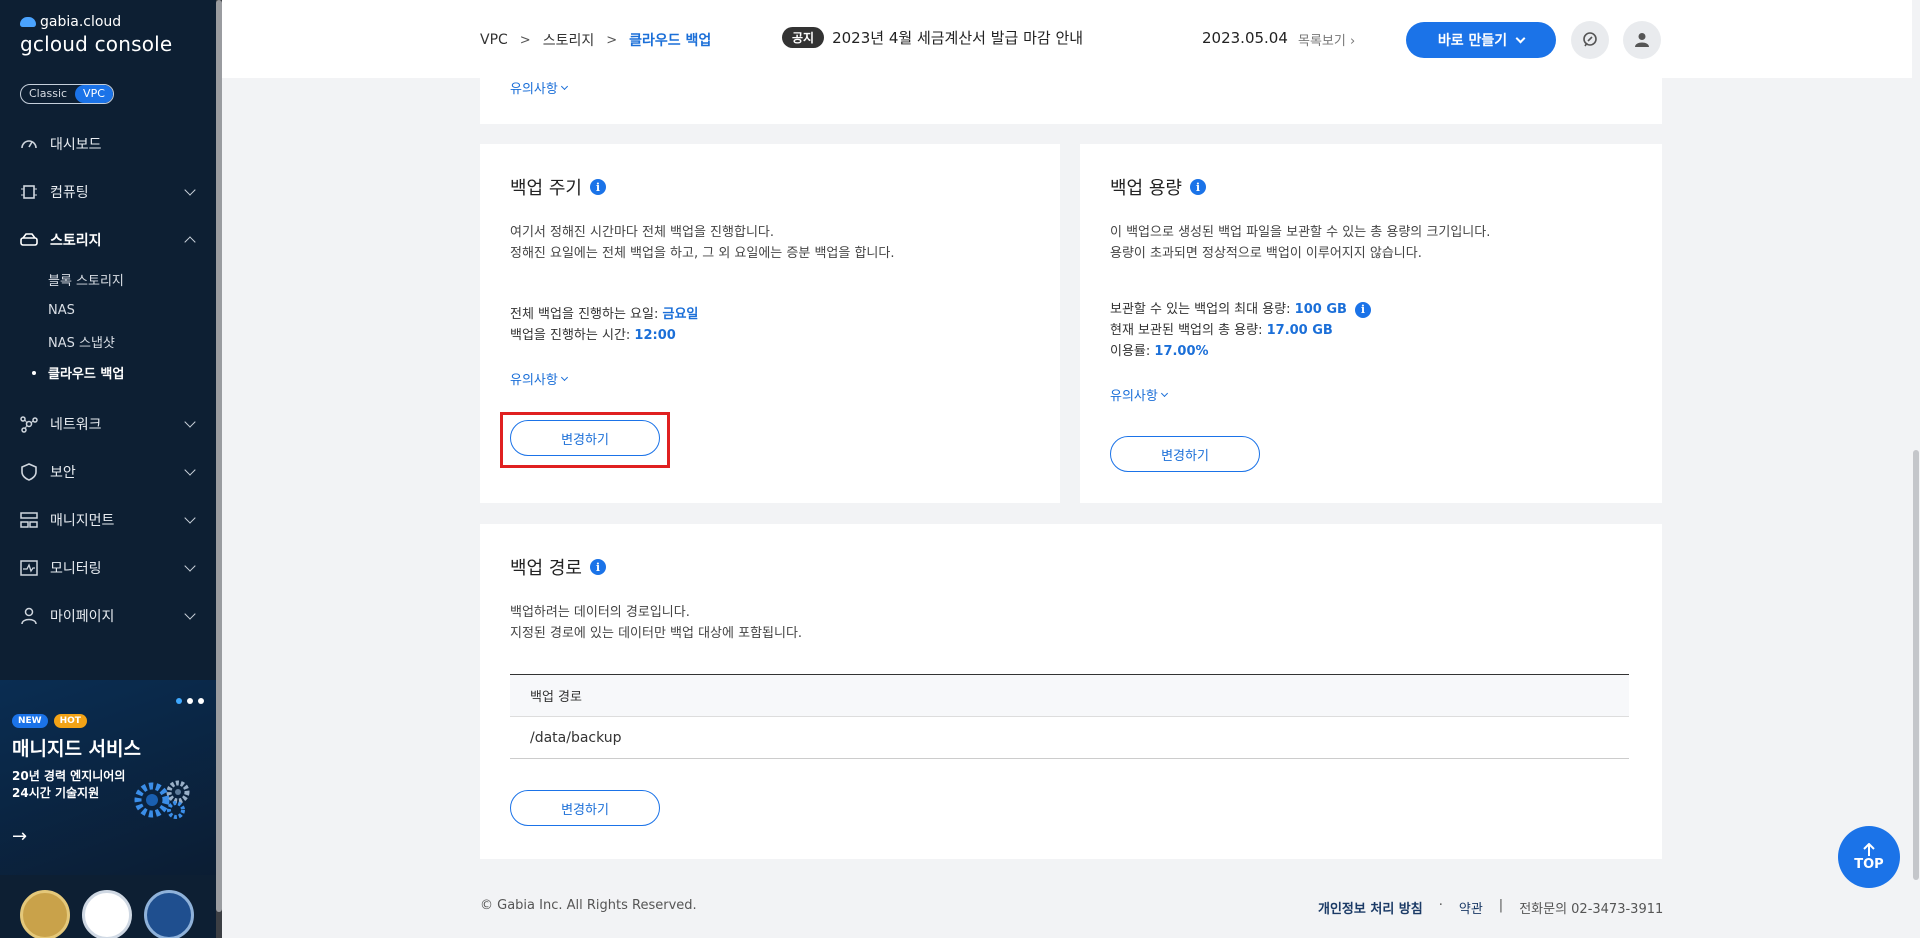  I want to click on sidebar-item-label: 모니터링, so click(76, 569).